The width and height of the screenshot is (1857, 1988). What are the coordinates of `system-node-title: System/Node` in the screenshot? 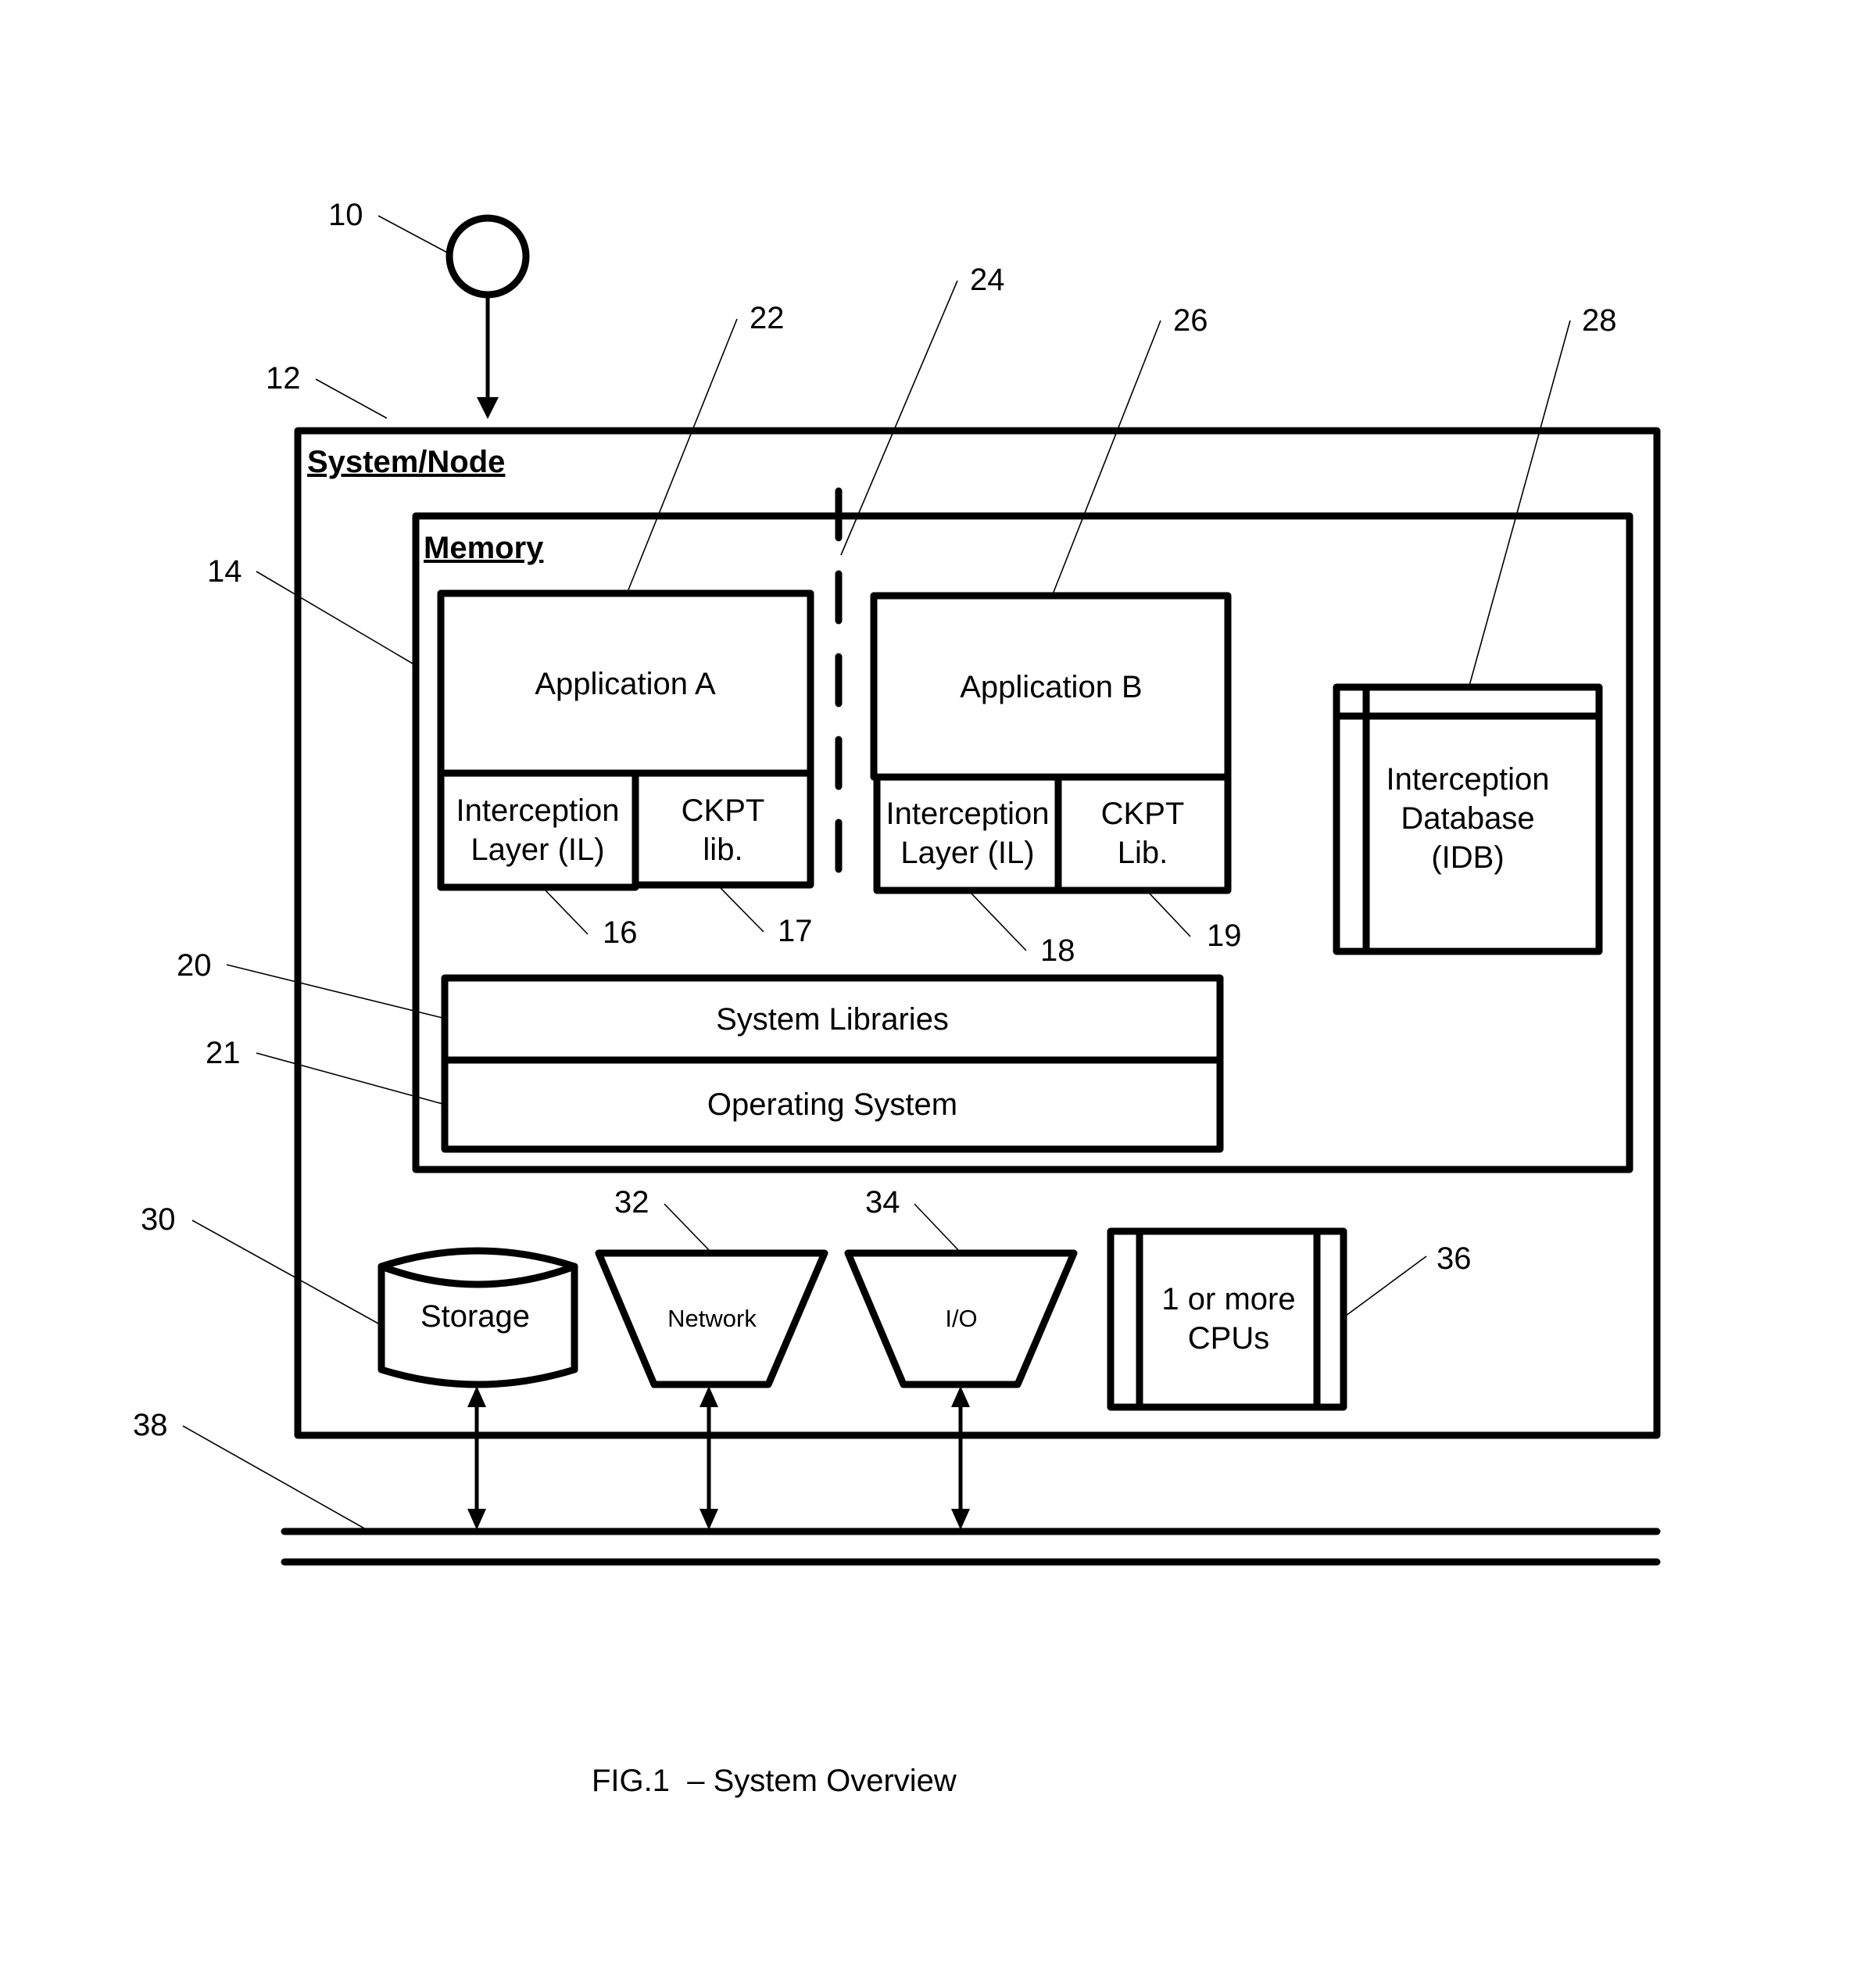 It's located at (406, 462).